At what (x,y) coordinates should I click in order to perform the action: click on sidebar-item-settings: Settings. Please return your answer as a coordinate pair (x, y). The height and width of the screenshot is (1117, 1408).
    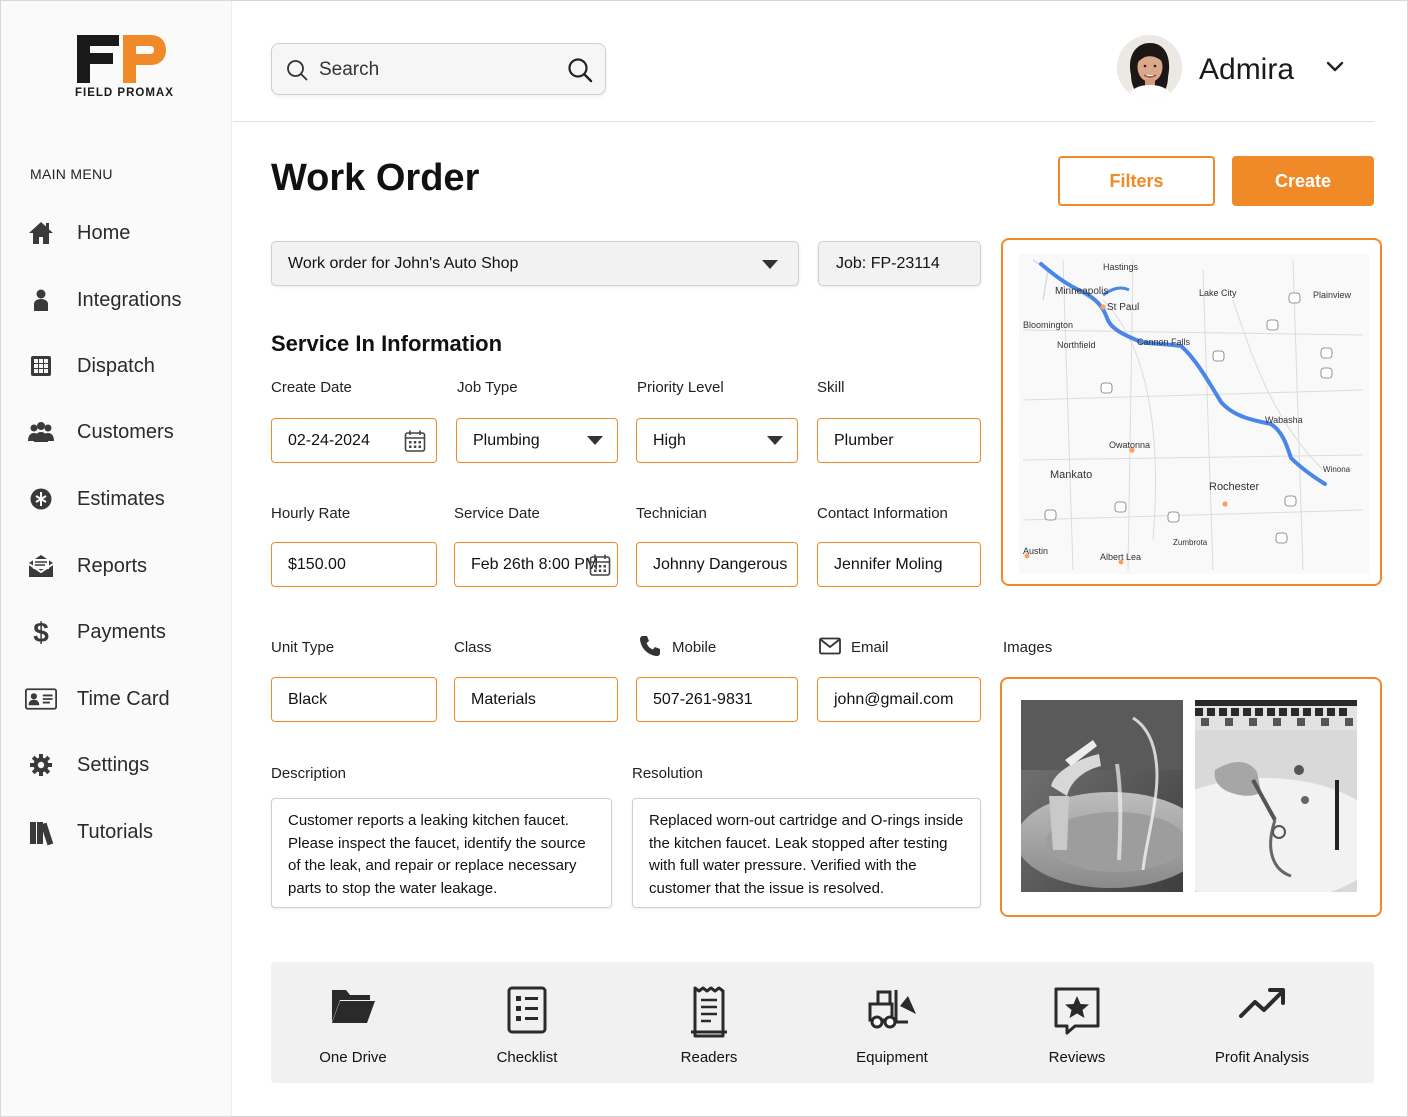
    Looking at the image, I should click on (125, 765).